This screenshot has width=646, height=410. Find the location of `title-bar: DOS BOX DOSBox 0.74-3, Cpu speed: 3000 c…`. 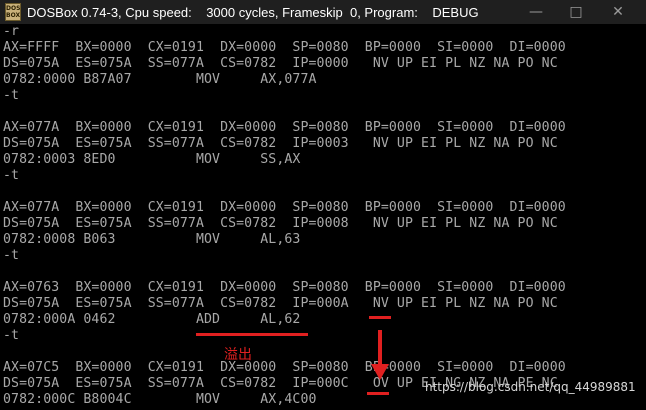

title-bar: DOS BOX DOSBox 0.74-3, Cpu speed: 3000 c… is located at coordinates (323, 12).